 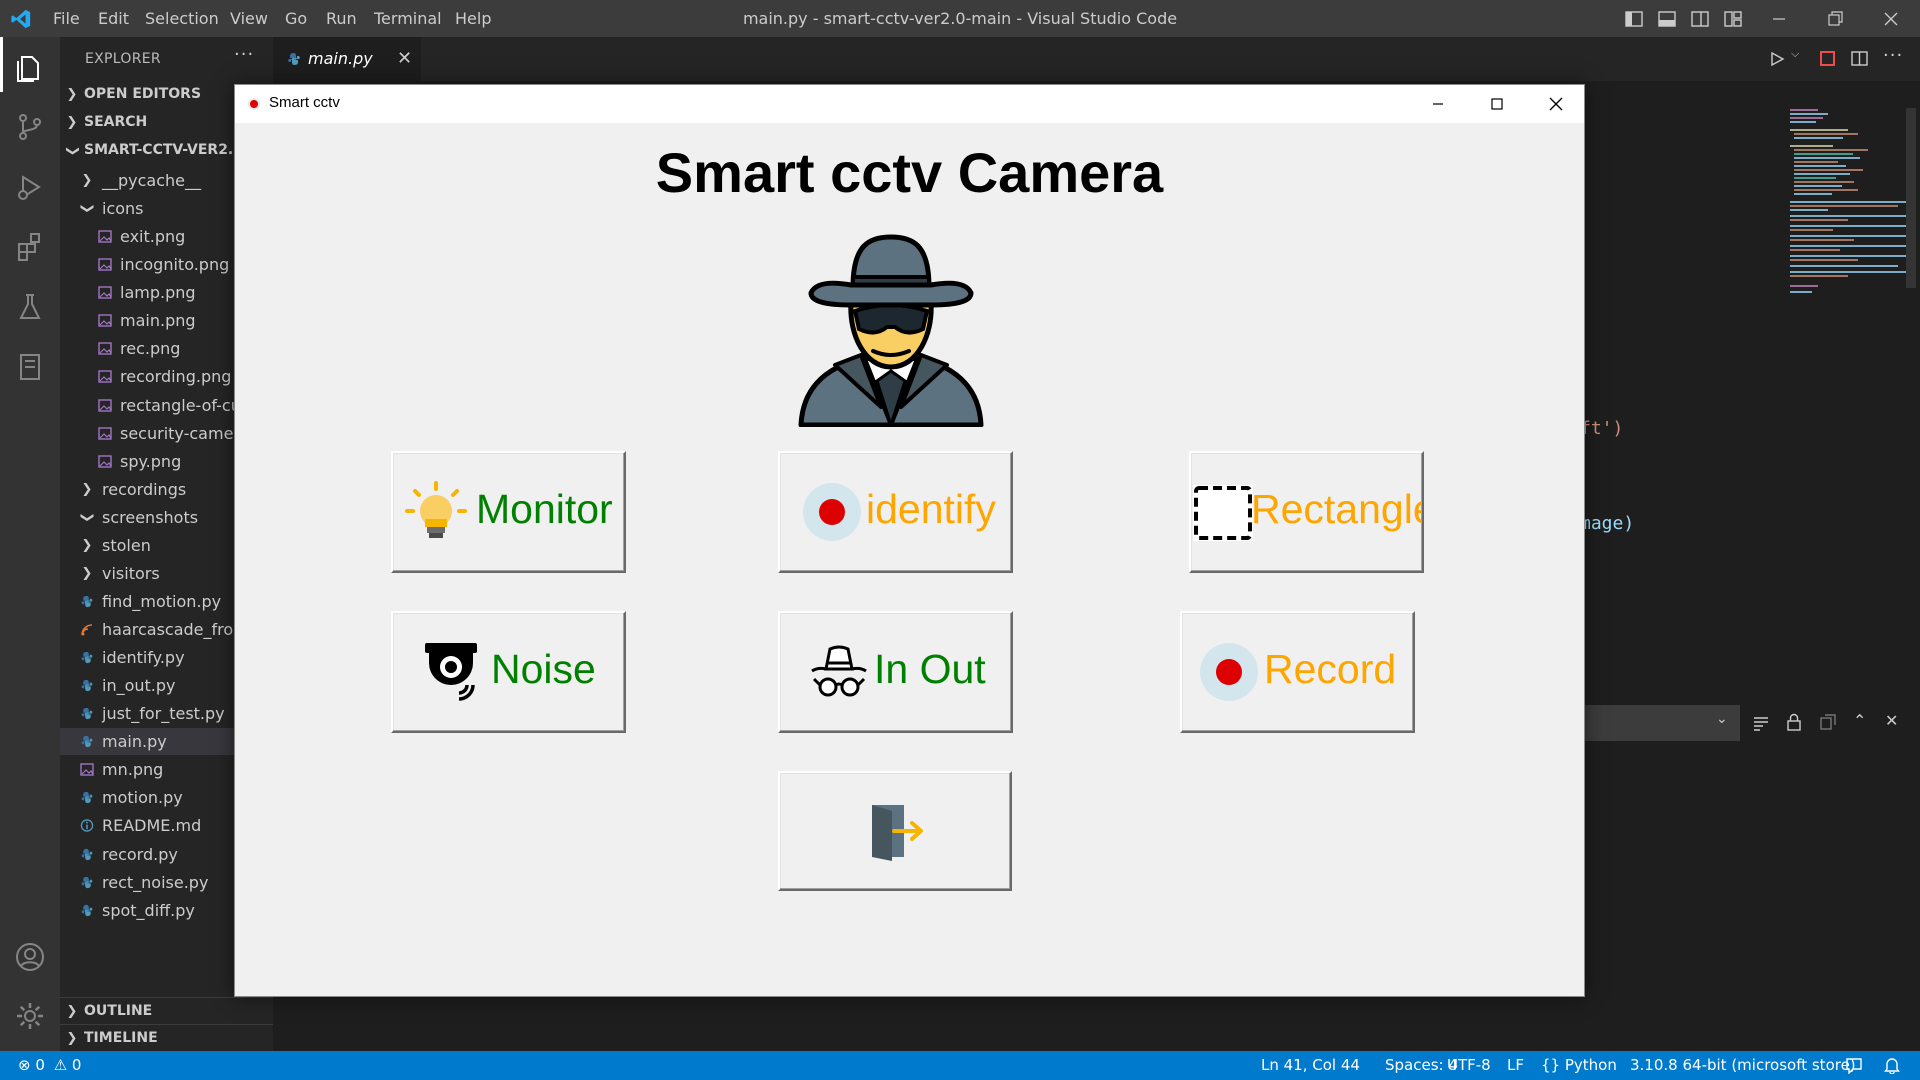 I want to click on monitor-label: Monitor, so click(x=544, y=509).